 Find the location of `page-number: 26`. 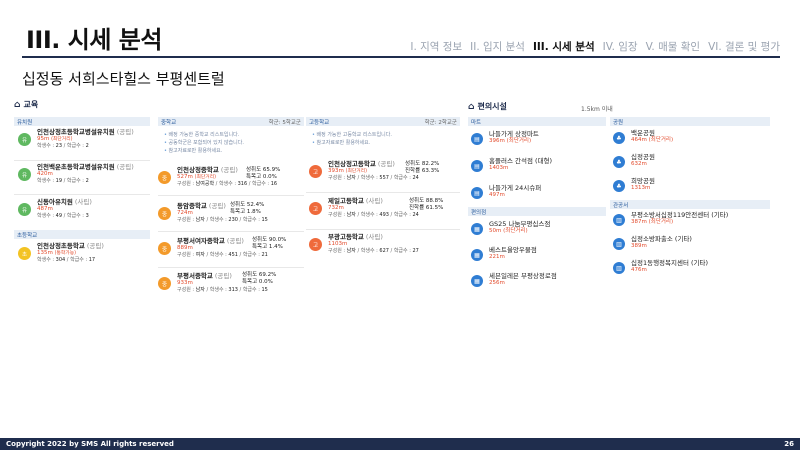

page-number: 26 is located at coordinates (789, 444).